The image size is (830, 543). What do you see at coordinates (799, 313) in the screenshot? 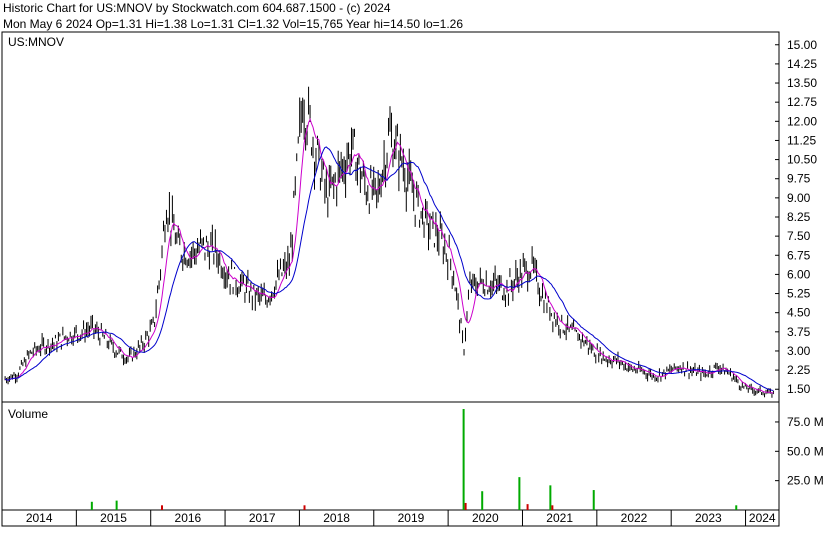
I see `price-tick-label: 4.50` at bounding box center [799, 313].